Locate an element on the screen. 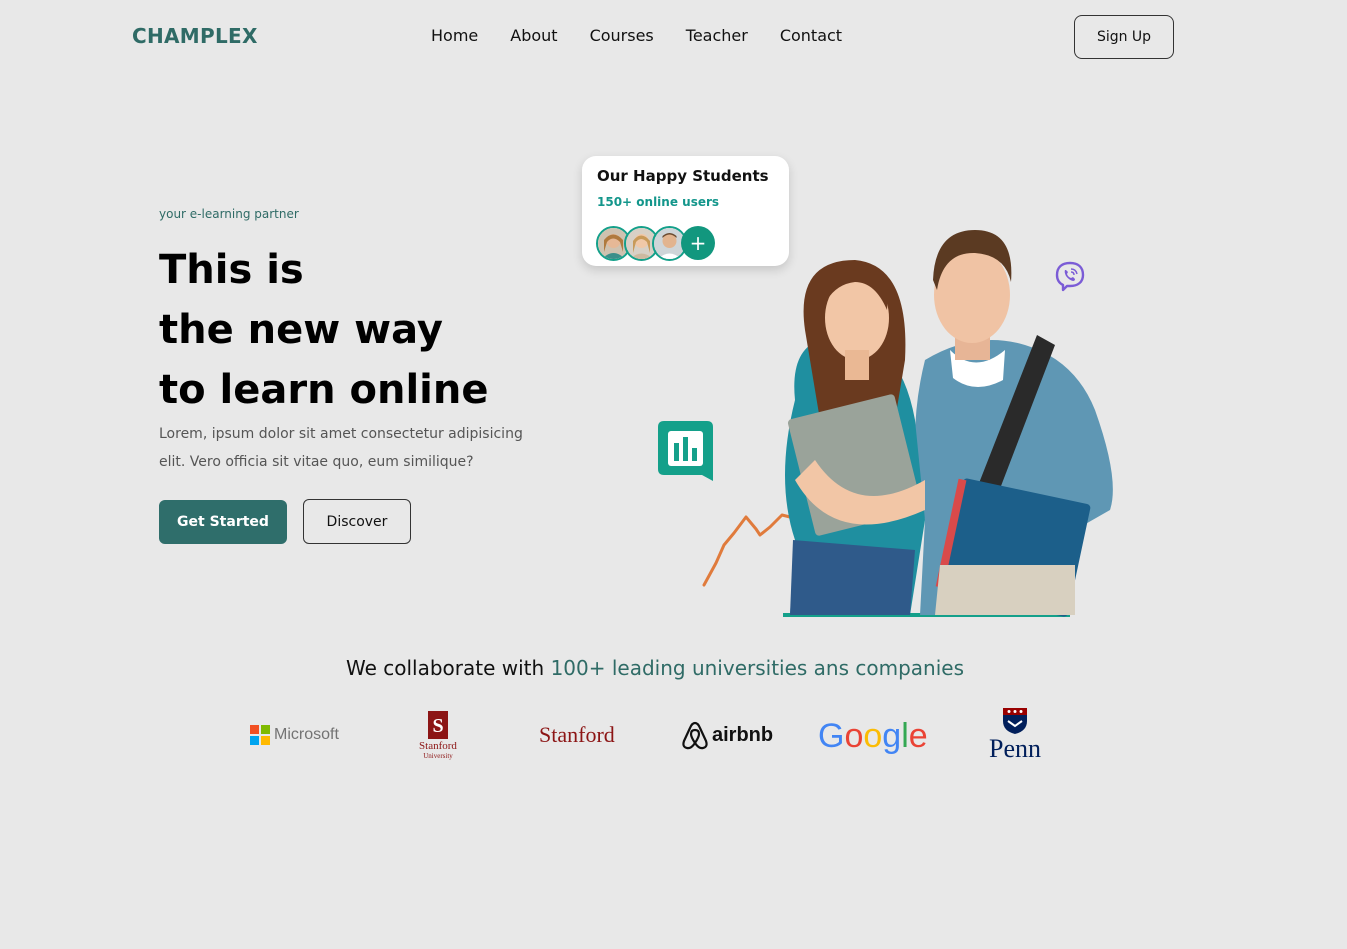 Image resolution: width=1347 pixels, height=949 pixels. discover-button: Discover is located at coordinates (357, 521).